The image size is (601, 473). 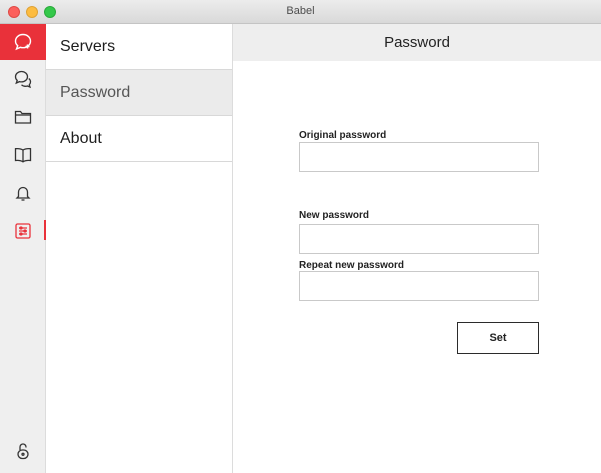 I want to click on settings-button, so click(x=23, y=231).